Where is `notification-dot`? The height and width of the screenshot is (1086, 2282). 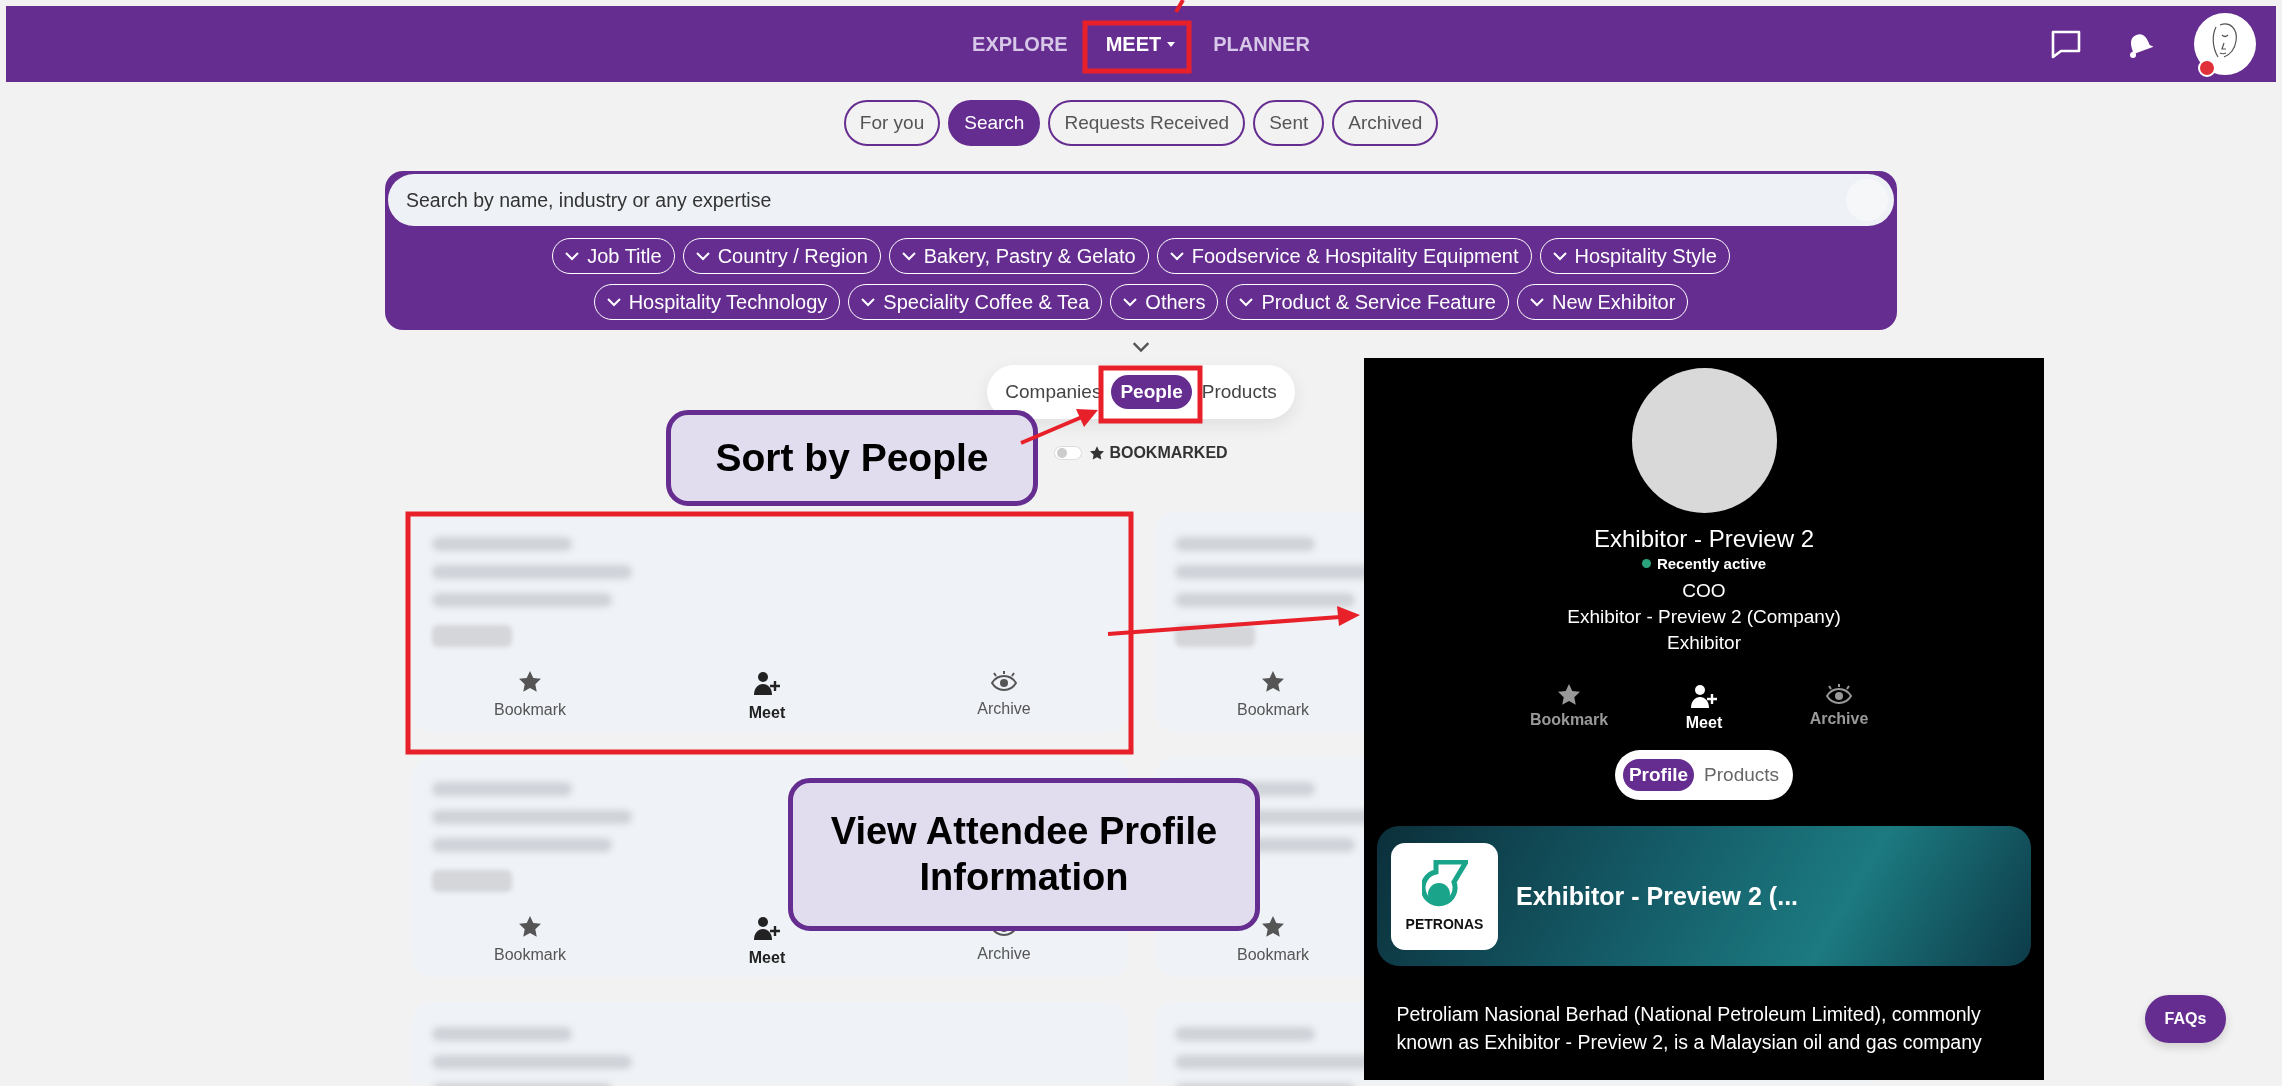
notification-dot is located at coordinates (2207, 68).